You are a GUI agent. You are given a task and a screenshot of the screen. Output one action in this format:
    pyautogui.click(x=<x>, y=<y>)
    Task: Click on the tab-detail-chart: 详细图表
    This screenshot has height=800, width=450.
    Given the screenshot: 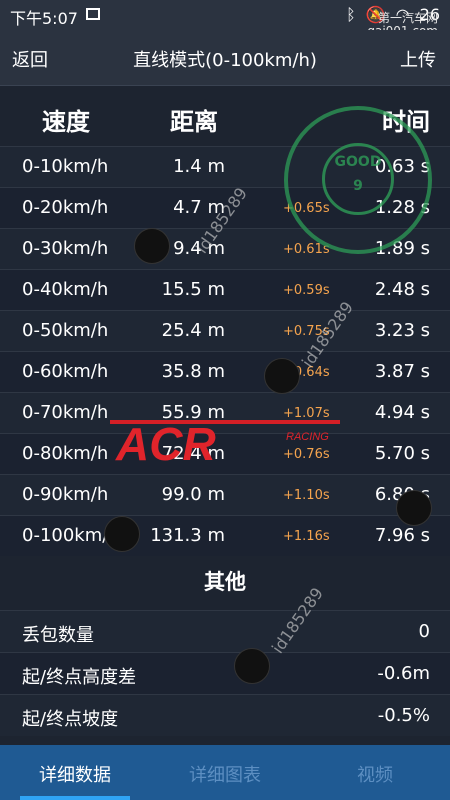 What is the action you would take?
    pyautogui.click(x=225, y=772)
    